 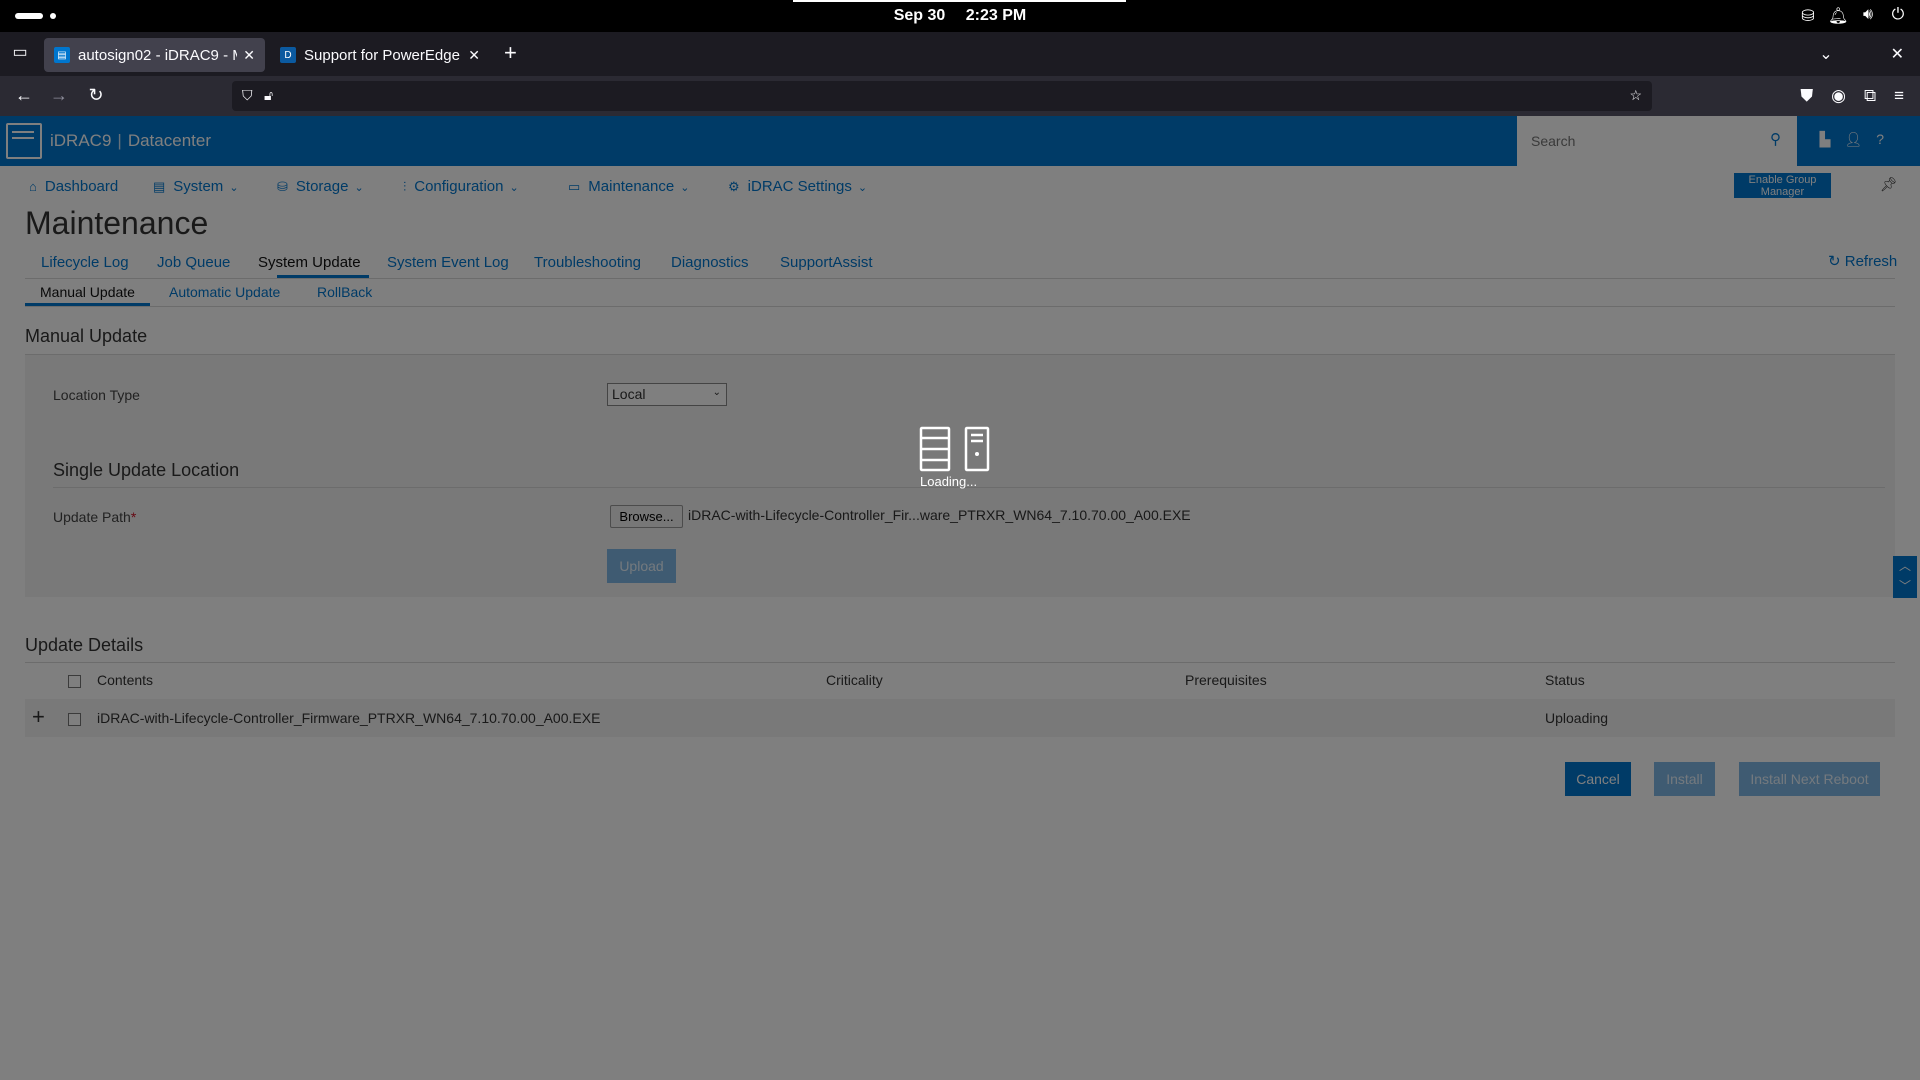 What do you see at coordinates (24, 95) in the screenshot?
I see `back-arrow-icon: ←` at bounding box center [24, 95].